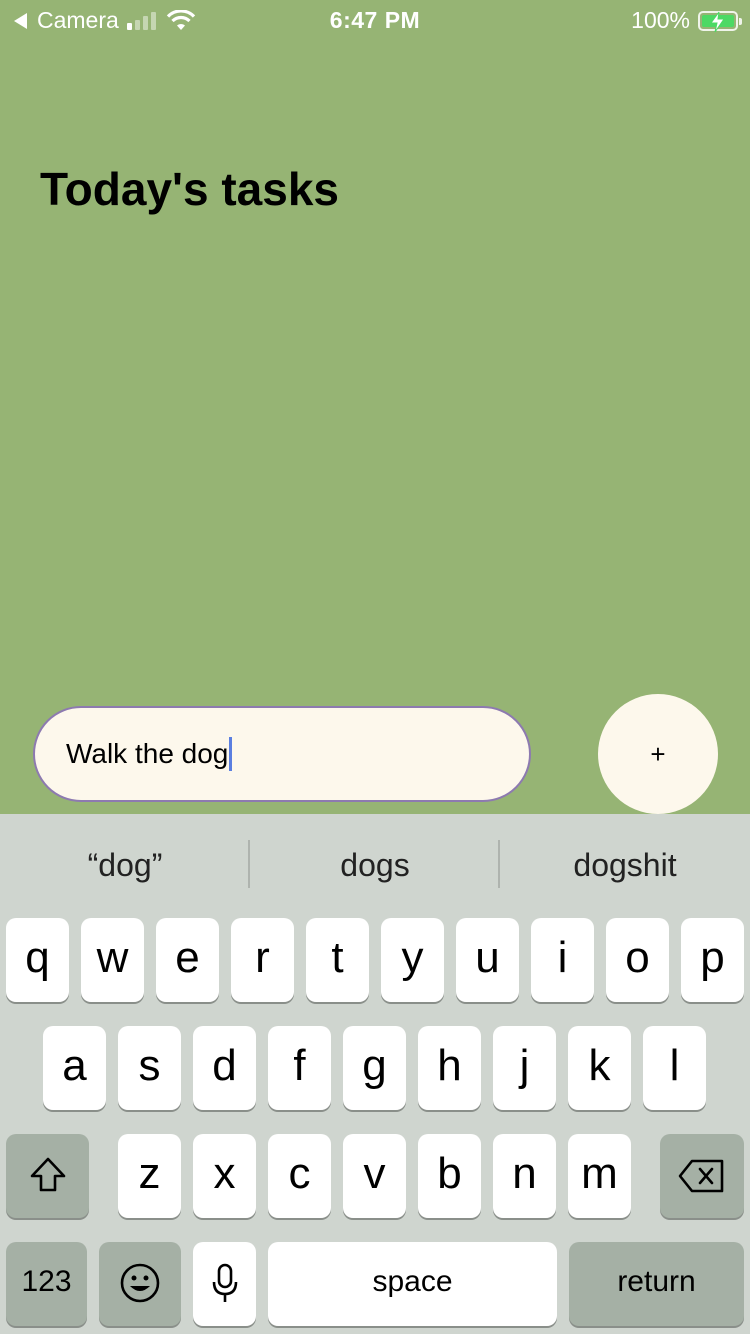  What do you see at coordinates (449, 1068) in the screenshot?
I see `key-h: h` at bounding box center [449, 1068].